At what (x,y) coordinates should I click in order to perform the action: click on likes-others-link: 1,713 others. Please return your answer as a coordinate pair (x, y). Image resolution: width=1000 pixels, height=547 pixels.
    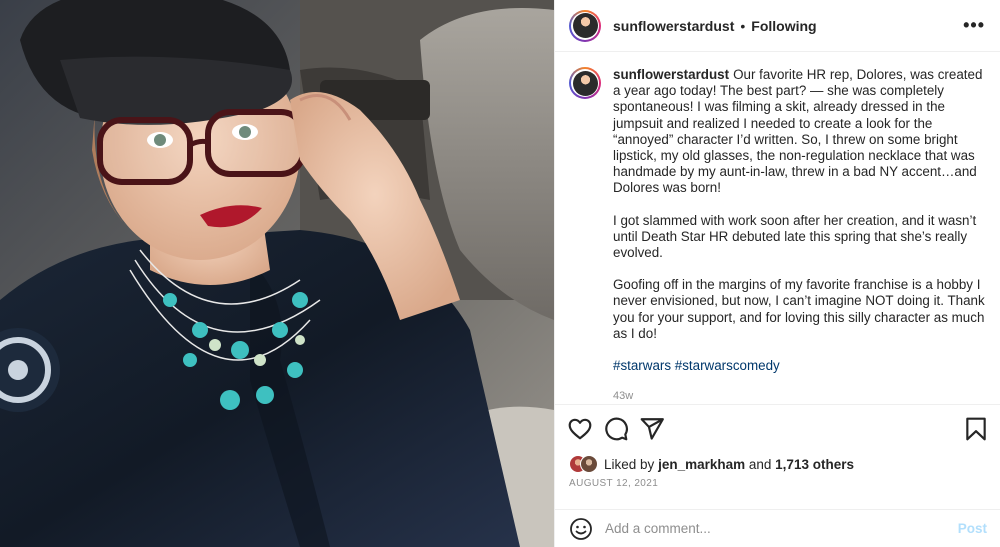
    Looking at the image, I should click on (814, 464).